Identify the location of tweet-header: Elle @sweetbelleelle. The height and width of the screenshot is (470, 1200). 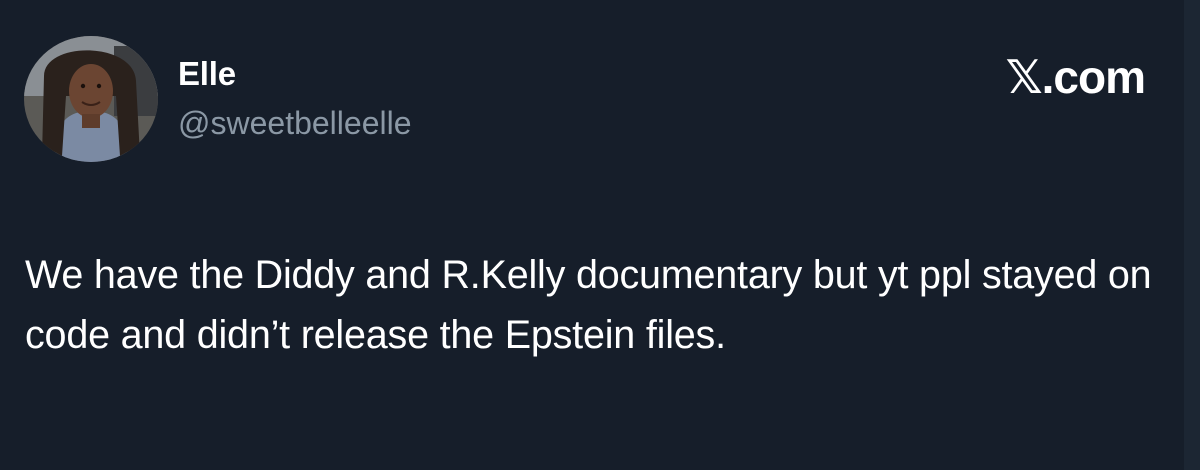
(218, 99).